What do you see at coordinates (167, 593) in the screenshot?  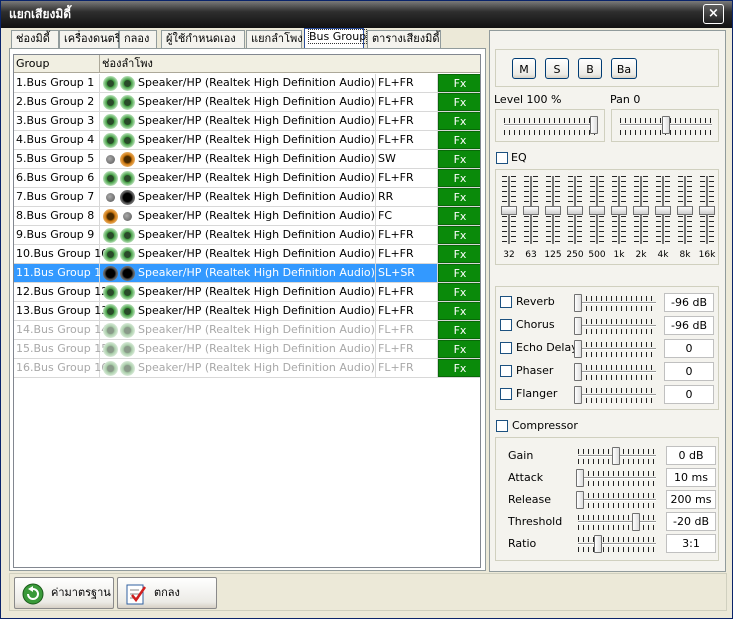 I see `ok-button: ตกลง` at bounding box center [167, 593].